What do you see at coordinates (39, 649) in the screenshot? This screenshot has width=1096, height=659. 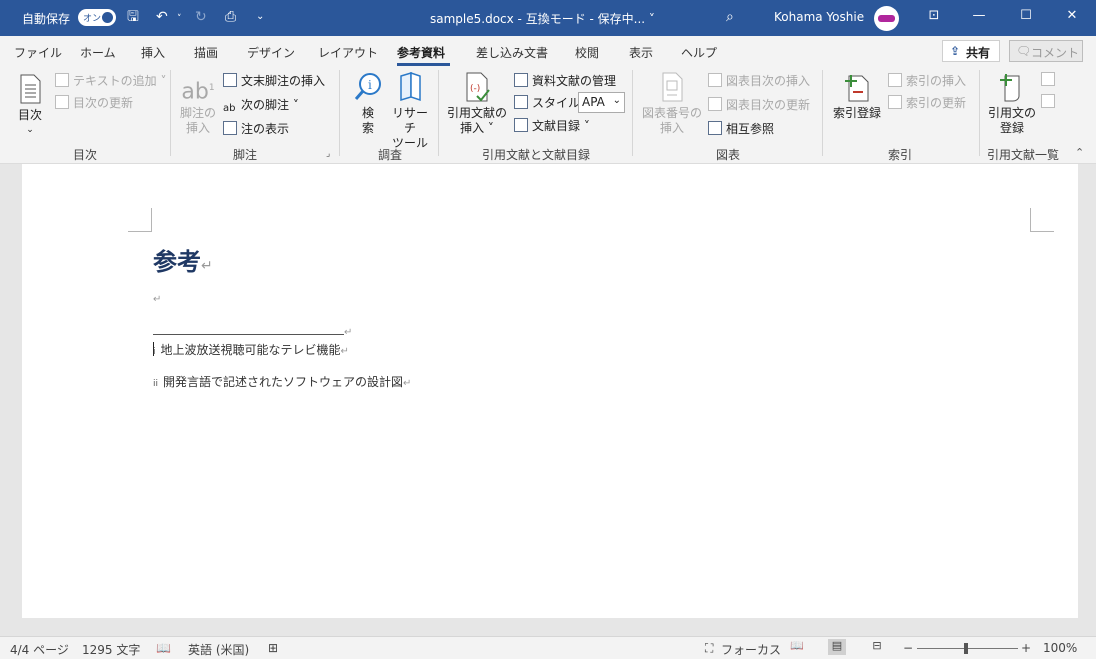 I see `page-count: 4/4 ページ` at bounding box center [39, 649].